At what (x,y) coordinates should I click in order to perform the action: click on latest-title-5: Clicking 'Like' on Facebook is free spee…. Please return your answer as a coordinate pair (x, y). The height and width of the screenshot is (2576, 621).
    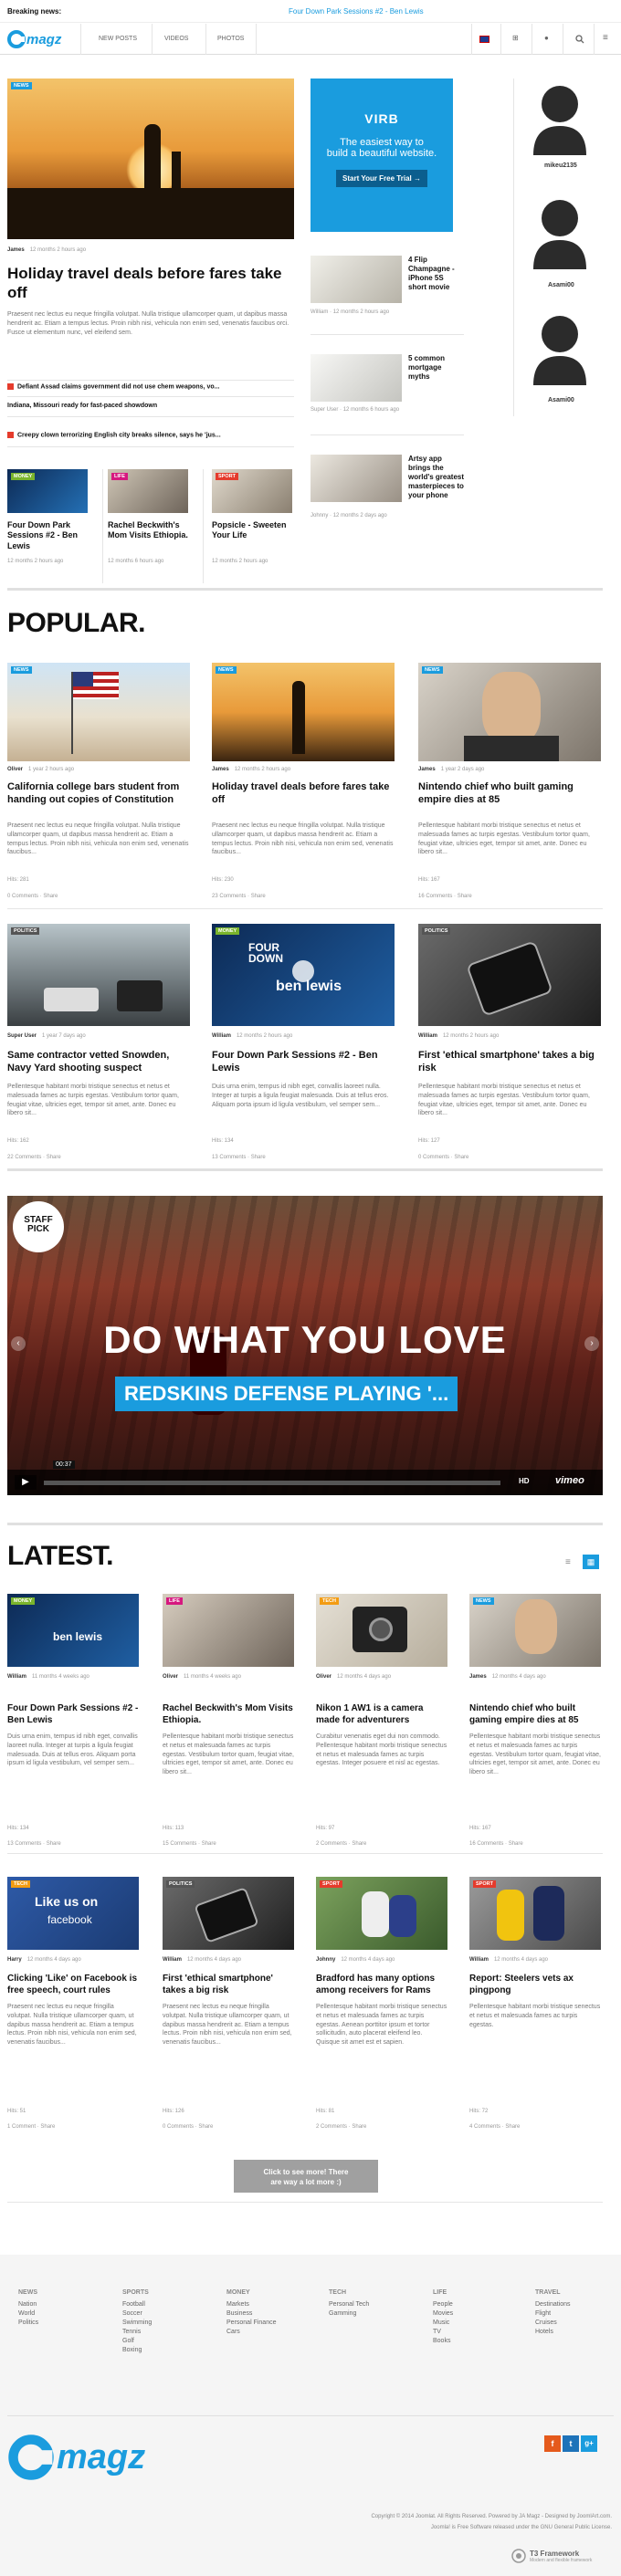
    Looking at the image, I should click on (73, 1985).